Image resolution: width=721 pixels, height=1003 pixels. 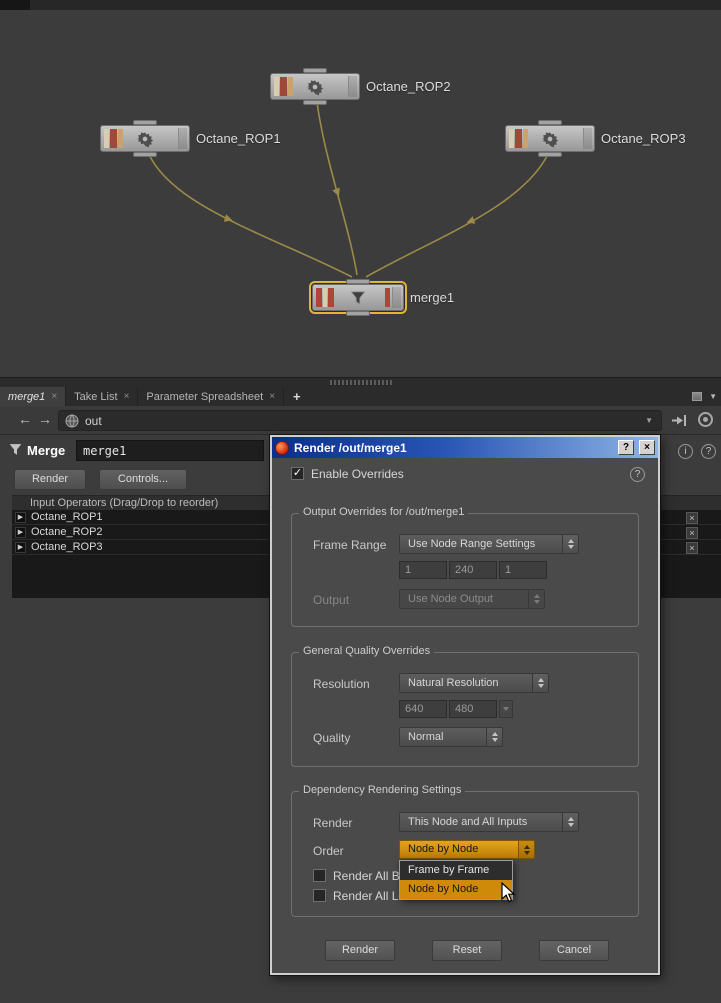 What do you see at coordinates (456, 889) in the screenshot?
I see `menu-item-node-by-node: Node by Node` at bounding box center [456, 889].